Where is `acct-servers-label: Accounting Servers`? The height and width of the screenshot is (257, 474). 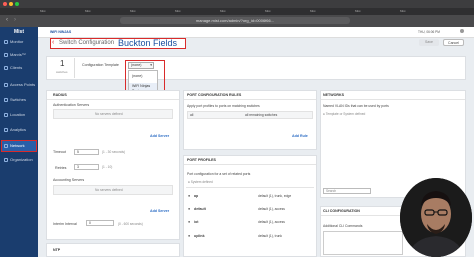
acct-servers-label: Accounting Servers is located at coordinates (69, 180).